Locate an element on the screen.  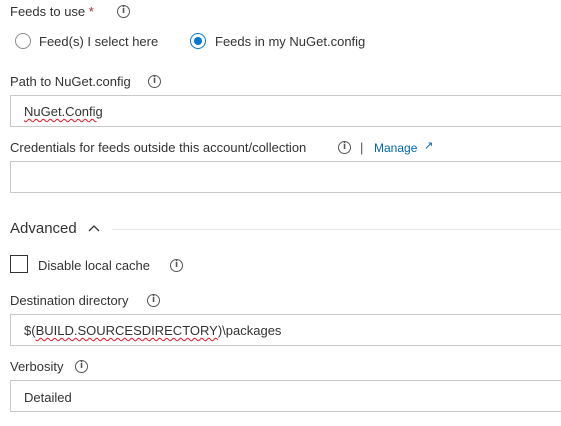
radio-feeds-select-label: Feed(s) I select here is located at coordinates (99, 41).